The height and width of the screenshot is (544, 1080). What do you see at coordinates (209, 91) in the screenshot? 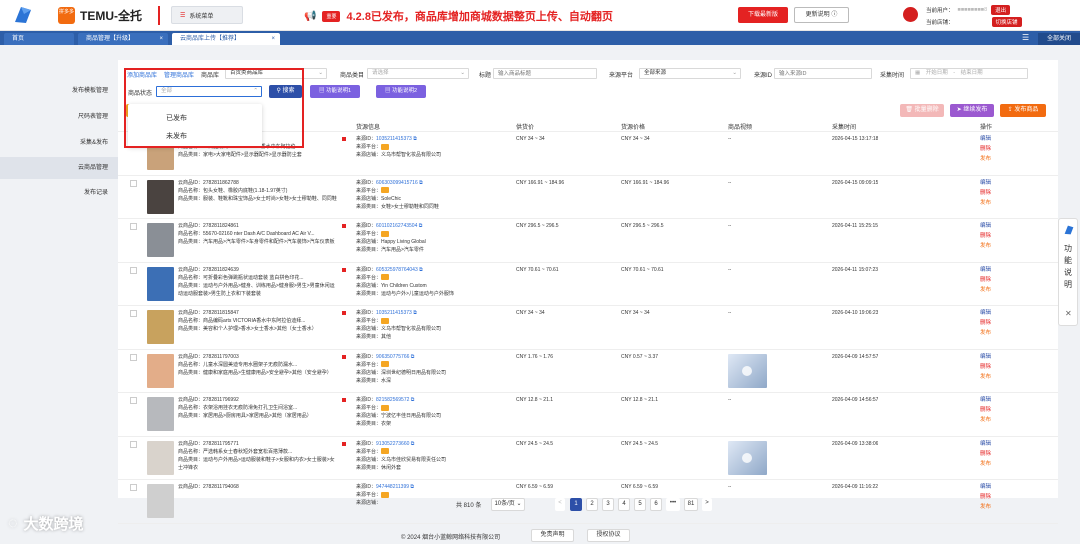
I see `status-select: 全部 ⌃` at bounding box center [209, 91].